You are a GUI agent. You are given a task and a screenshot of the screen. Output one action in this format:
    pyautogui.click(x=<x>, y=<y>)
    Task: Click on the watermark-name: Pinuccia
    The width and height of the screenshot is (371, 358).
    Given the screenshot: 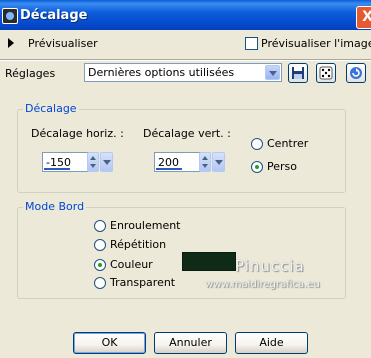 What is the action you would take?
    pyautogui.click(x=270, y=266)
    